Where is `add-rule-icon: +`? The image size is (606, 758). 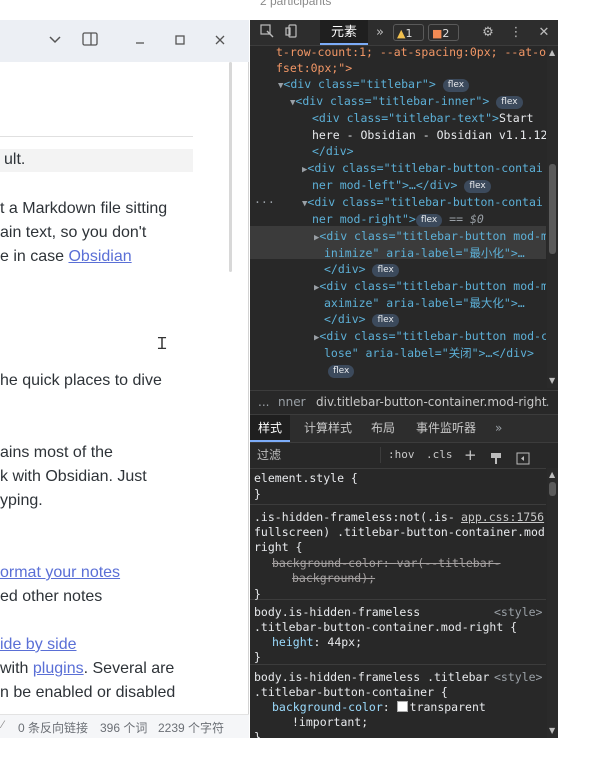 add-rule-icon: + is located at coordinates (470, 455).